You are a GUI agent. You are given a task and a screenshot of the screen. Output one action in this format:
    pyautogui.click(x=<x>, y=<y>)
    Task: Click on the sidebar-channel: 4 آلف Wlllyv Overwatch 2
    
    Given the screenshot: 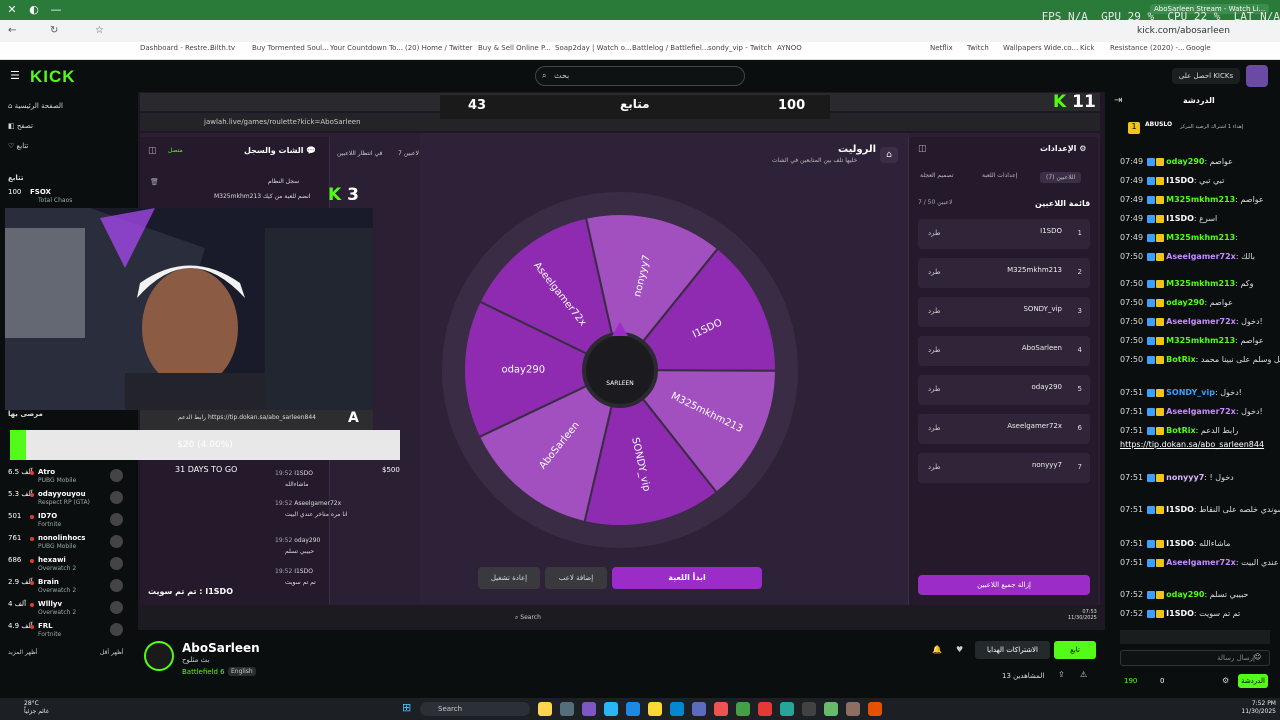 What is the action you would take?
    pyautogui.click(x=68, y=608)
    